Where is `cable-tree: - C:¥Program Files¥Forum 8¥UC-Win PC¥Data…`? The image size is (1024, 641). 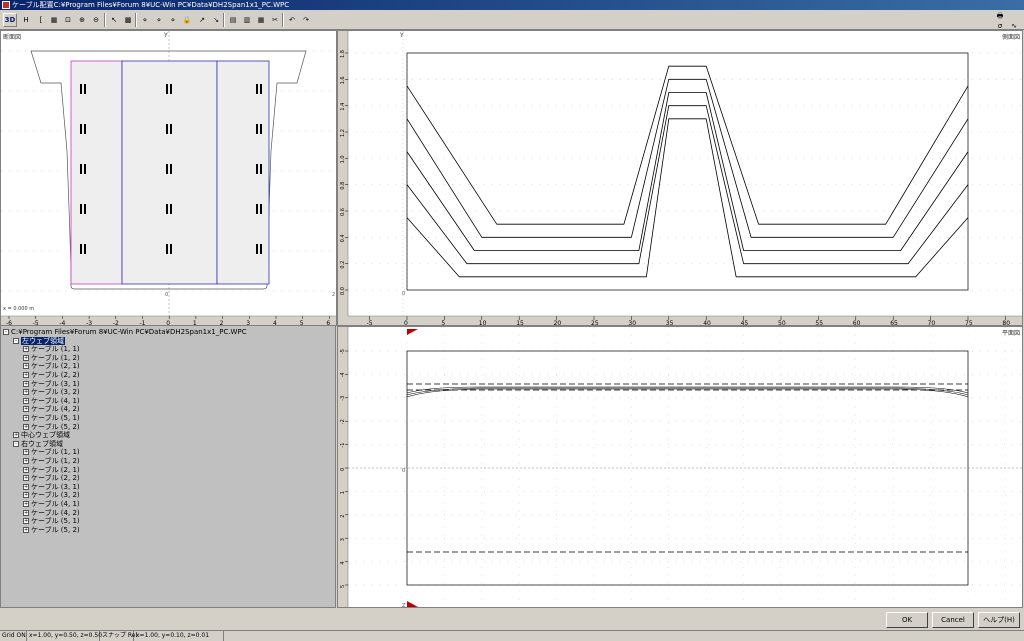
cable-tree: - C:¥Program Files¥Forum 8¥UC-Win PC¥Data… is located at coordinates (168, 466).